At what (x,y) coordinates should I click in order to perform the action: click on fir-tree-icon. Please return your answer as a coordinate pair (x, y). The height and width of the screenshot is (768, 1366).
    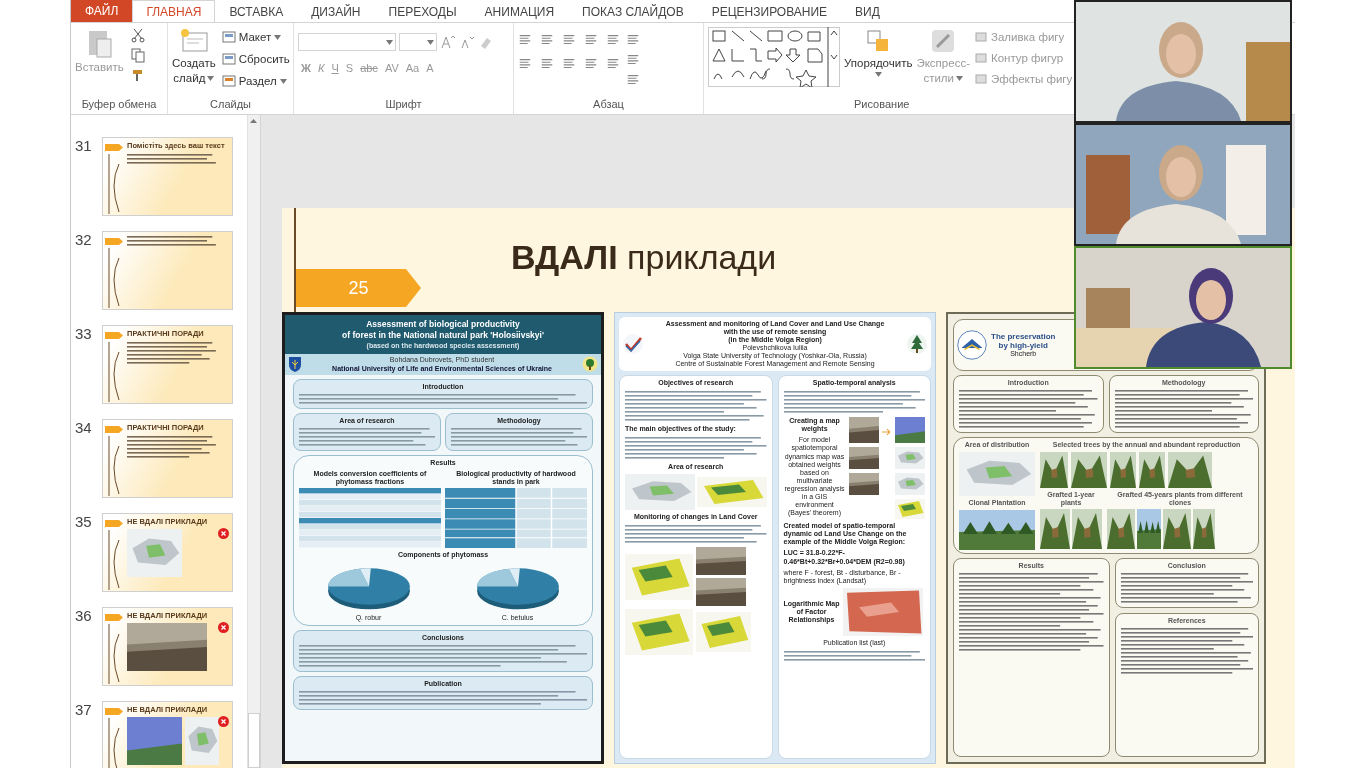
    Looking at the image, I should click on (917, 344).